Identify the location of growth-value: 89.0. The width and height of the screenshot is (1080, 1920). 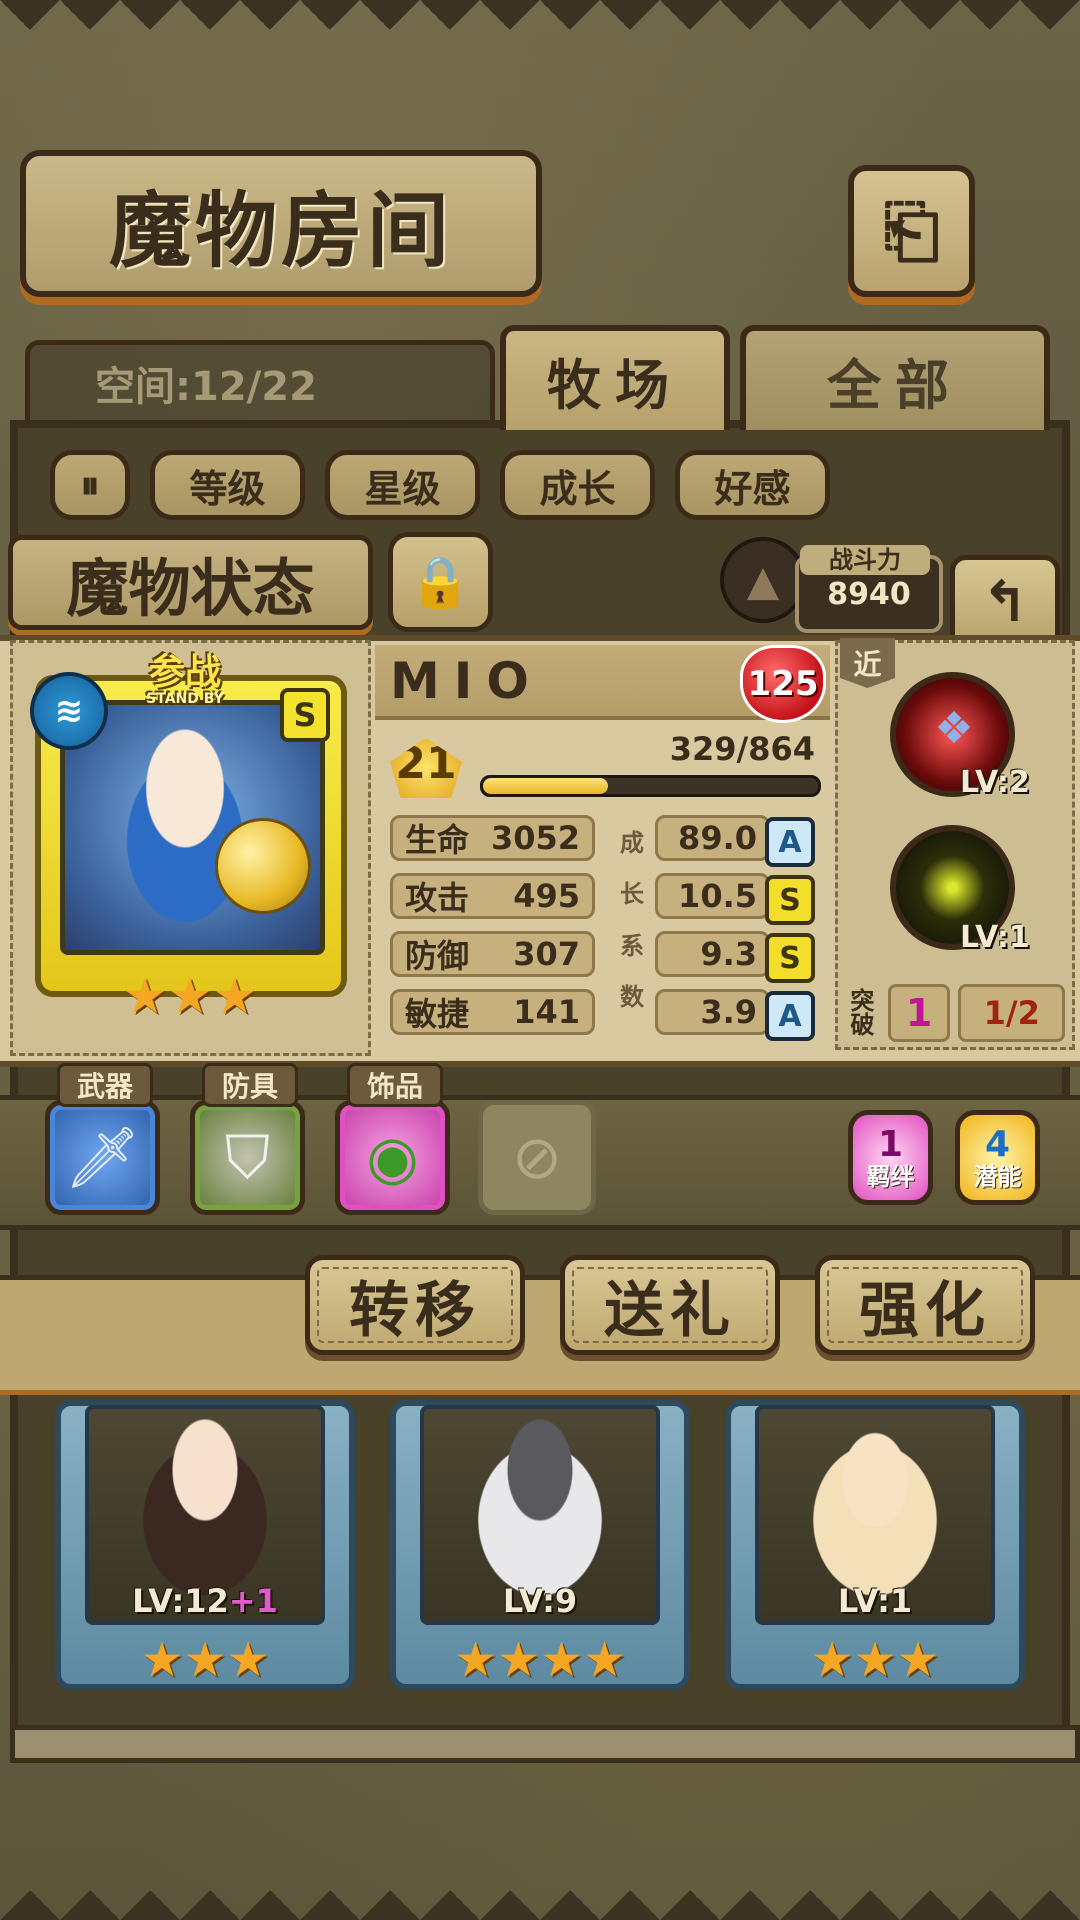
(712, 838).